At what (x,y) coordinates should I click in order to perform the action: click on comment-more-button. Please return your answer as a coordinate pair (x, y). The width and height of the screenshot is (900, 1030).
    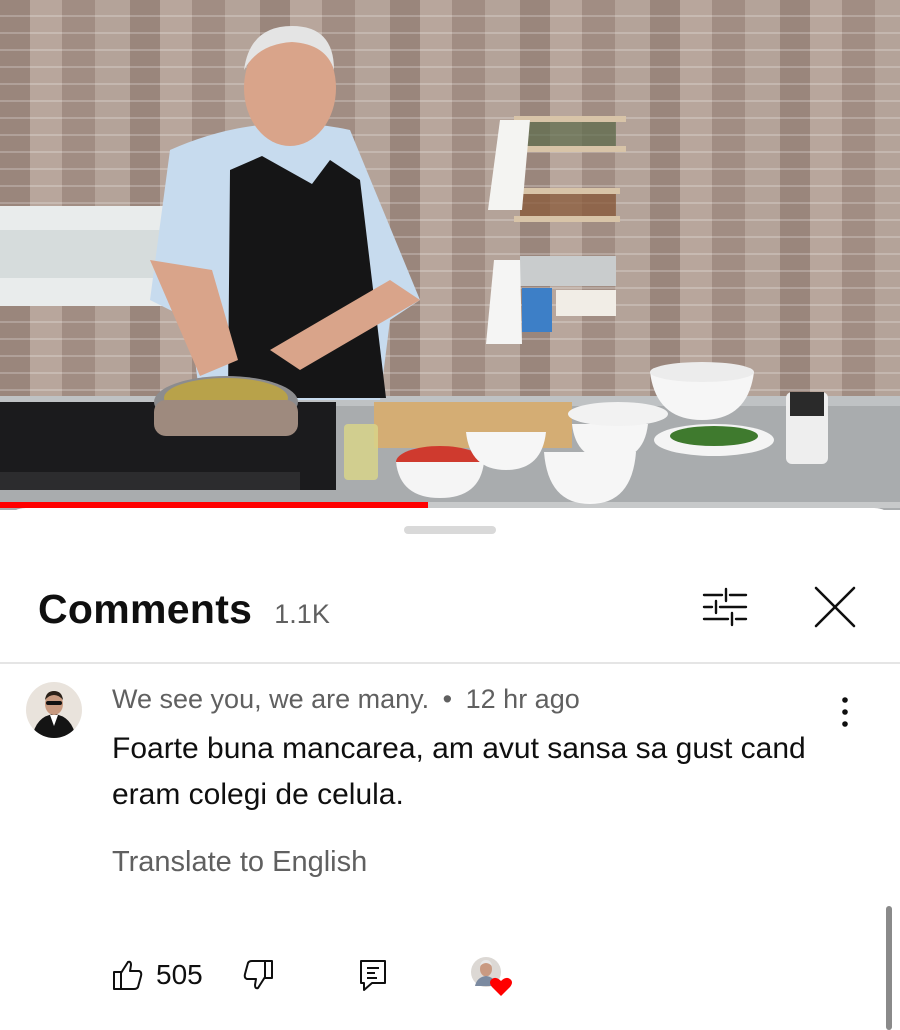
    Looking at the image, I should click on (845, 712).